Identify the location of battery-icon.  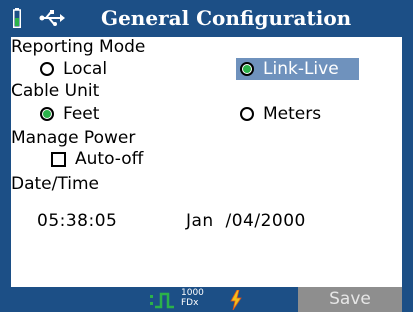
(17, 18).